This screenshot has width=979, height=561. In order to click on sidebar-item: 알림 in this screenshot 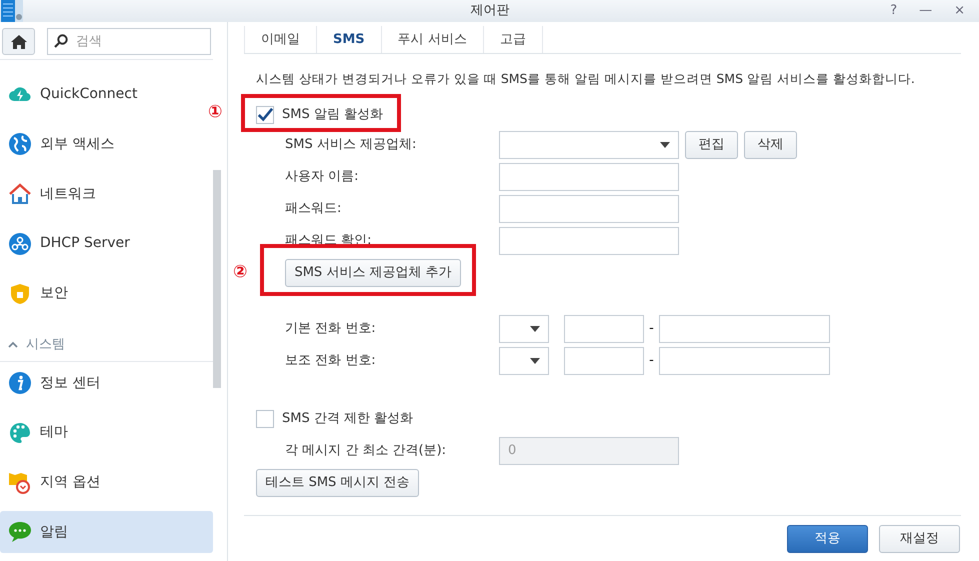, I will do `click(106, 532)`.